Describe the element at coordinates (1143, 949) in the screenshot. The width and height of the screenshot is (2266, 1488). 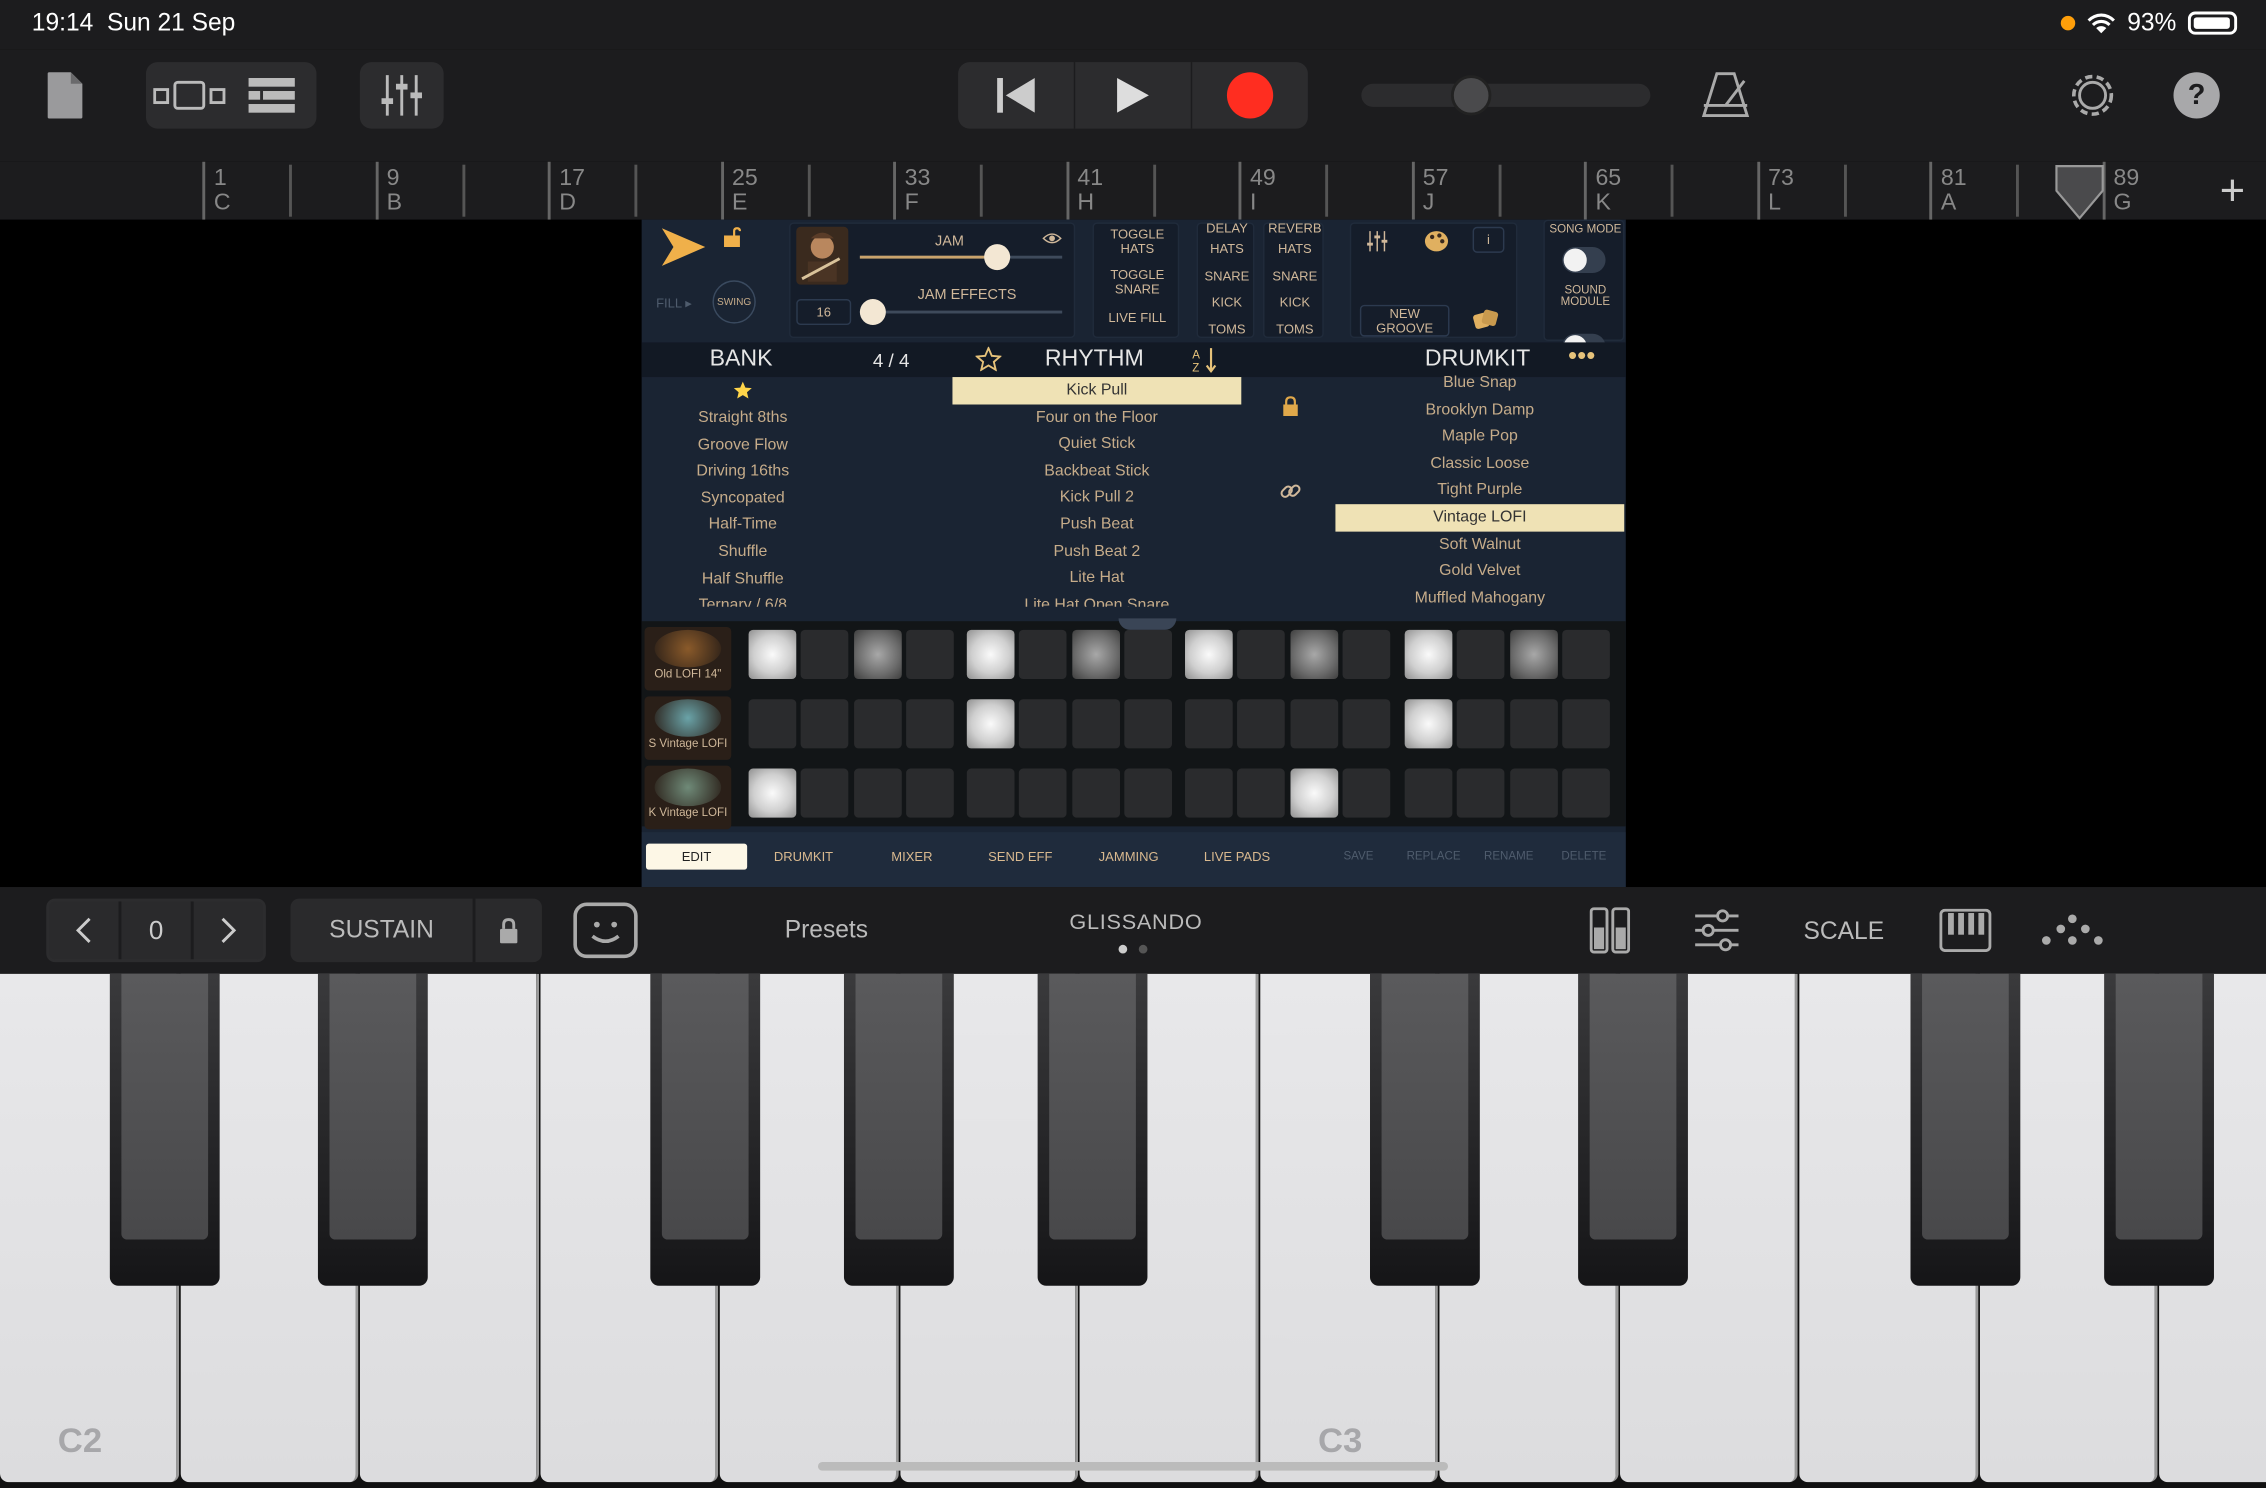
I see `page-dot` at that location.